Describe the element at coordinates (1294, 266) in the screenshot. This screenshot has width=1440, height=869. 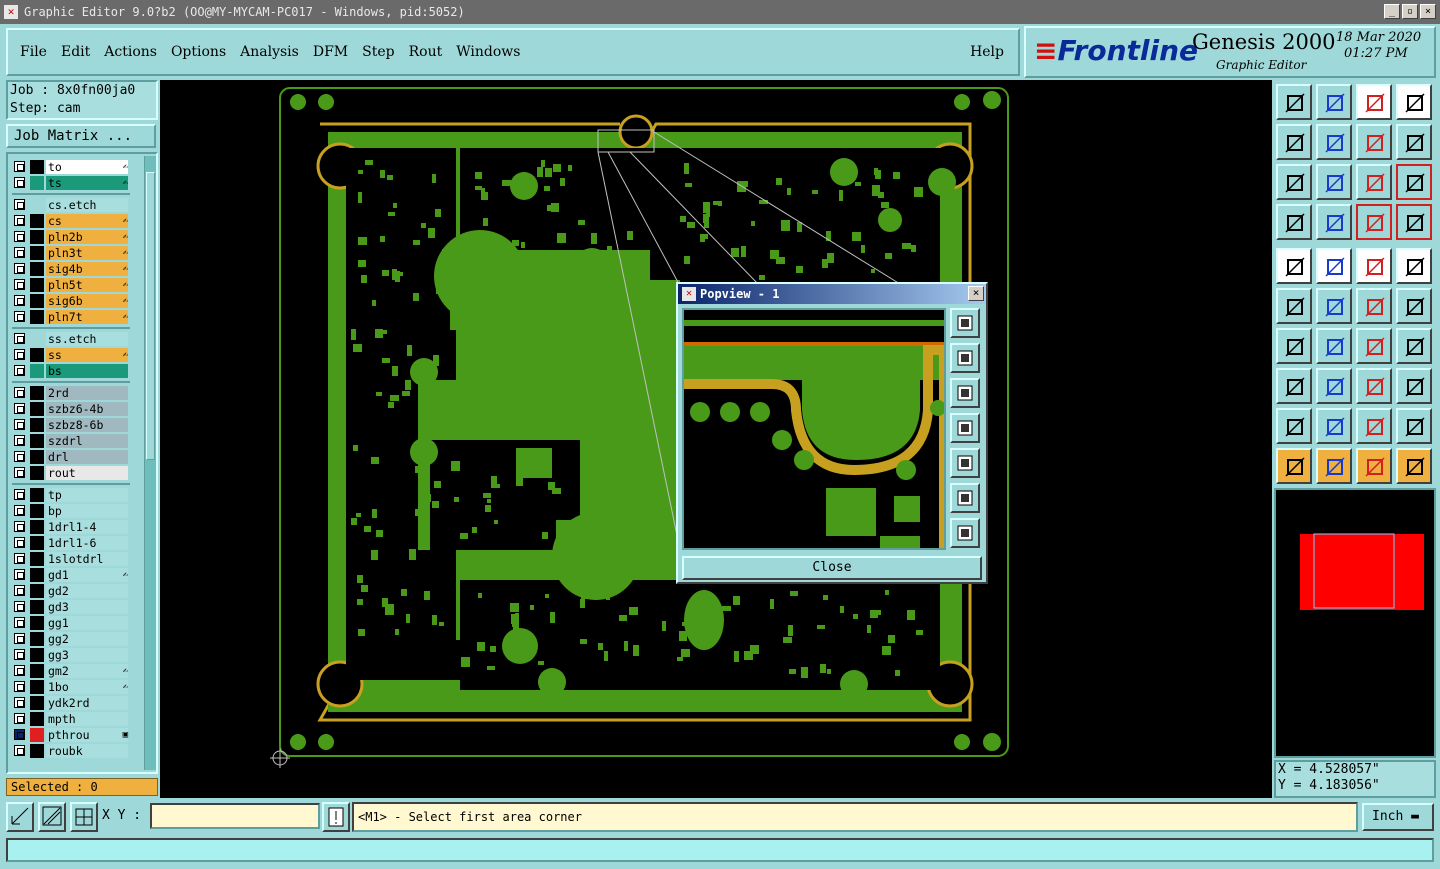
I see `add-pad-icon` at that location.